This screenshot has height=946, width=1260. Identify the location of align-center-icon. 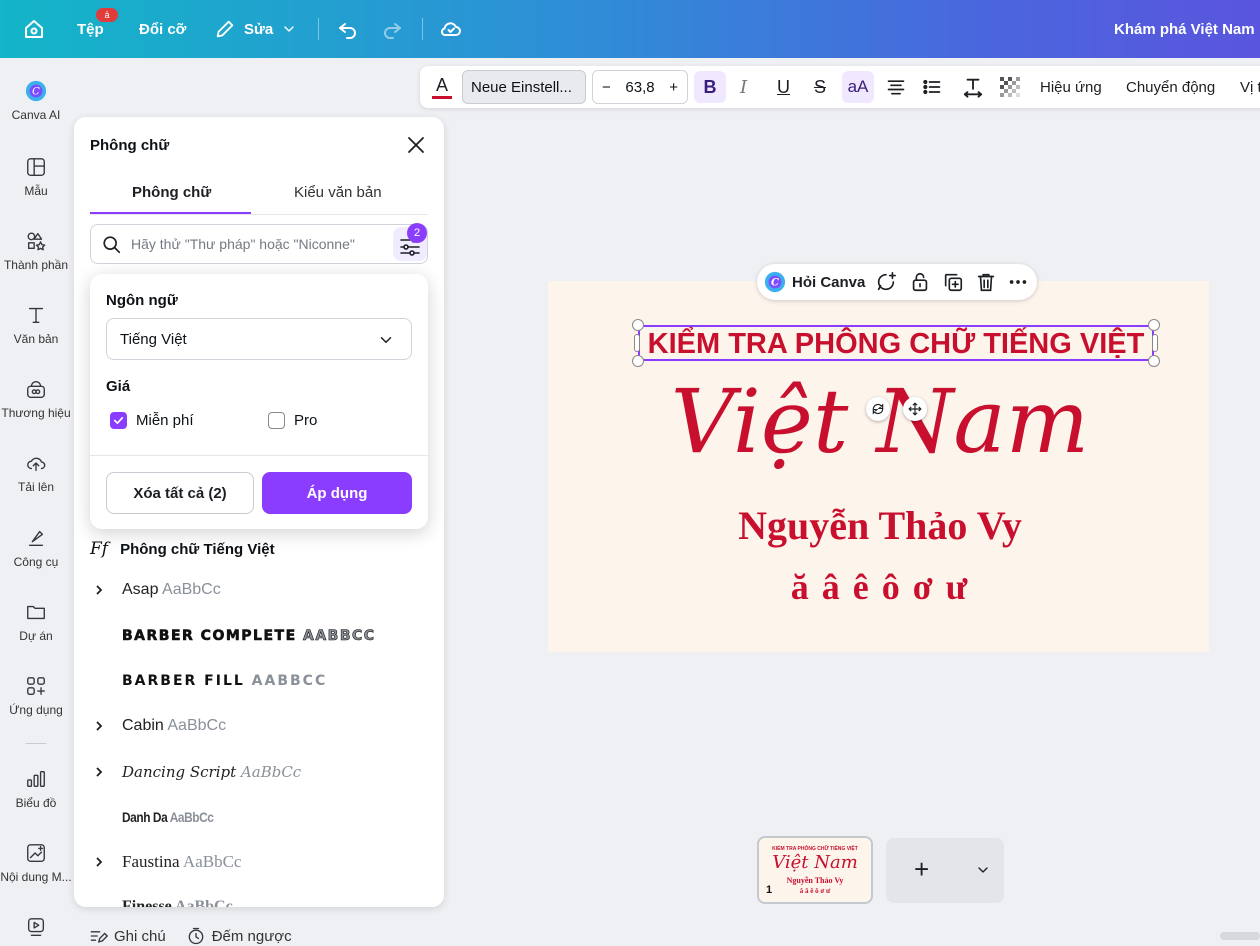
(896, 87).